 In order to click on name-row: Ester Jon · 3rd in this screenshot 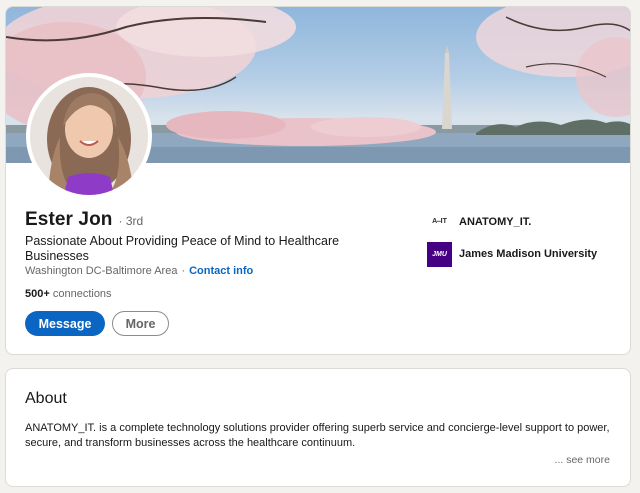, I will do `click(84, 220)`.